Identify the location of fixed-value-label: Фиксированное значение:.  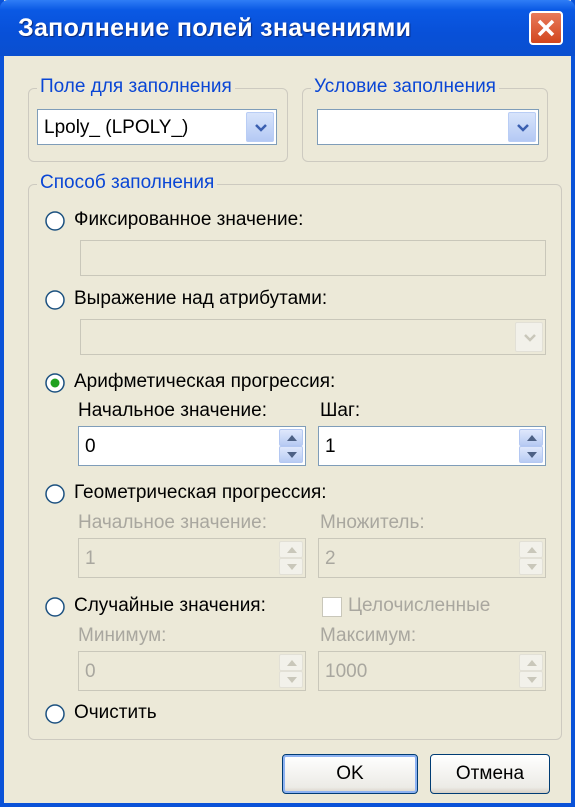
(188, 220).